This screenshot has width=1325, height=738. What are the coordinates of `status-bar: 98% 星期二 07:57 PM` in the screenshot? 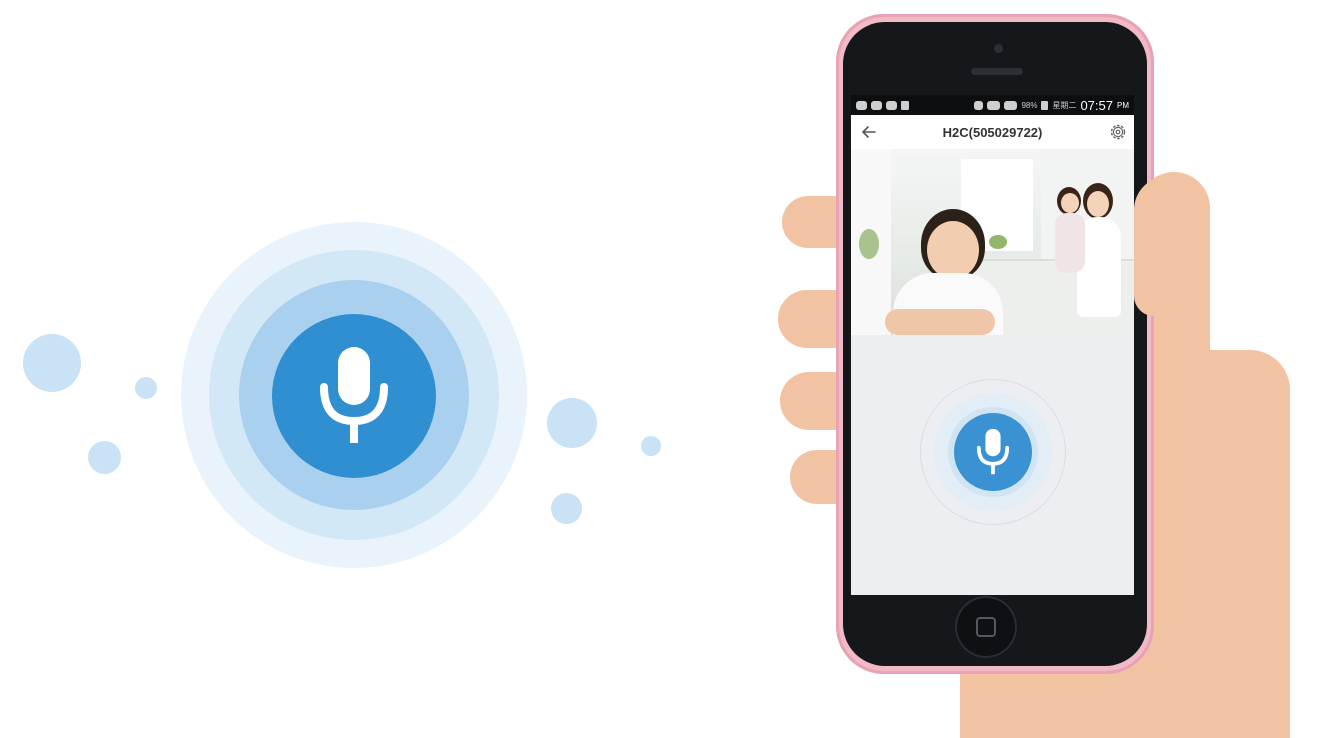 It's located at (992, 105).